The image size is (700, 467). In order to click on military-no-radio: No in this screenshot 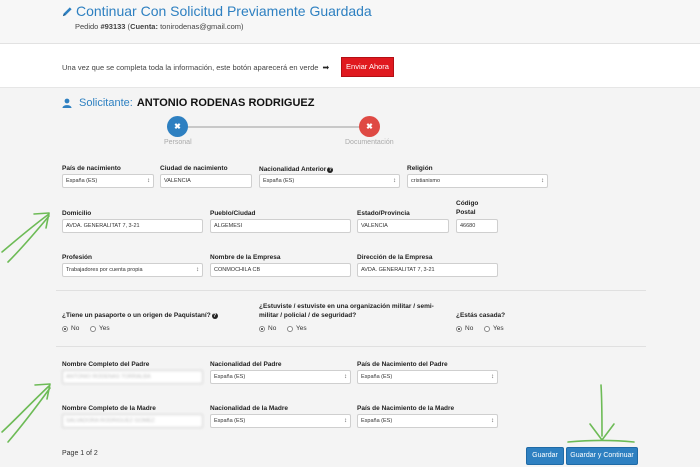, I will do `click(267, 328)`.